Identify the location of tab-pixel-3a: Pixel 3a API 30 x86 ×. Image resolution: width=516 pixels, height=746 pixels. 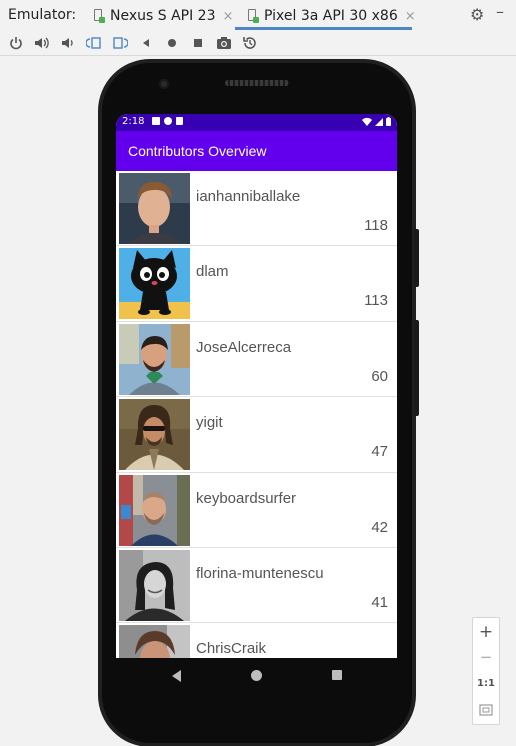
(331, 16).